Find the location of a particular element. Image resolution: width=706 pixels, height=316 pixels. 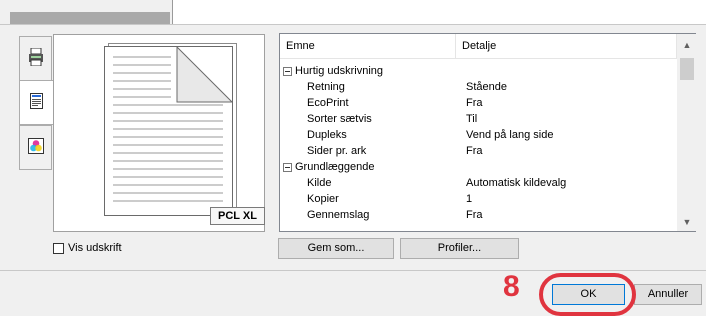

list-item: Kopier 1 is located at coordinates (478, 199).